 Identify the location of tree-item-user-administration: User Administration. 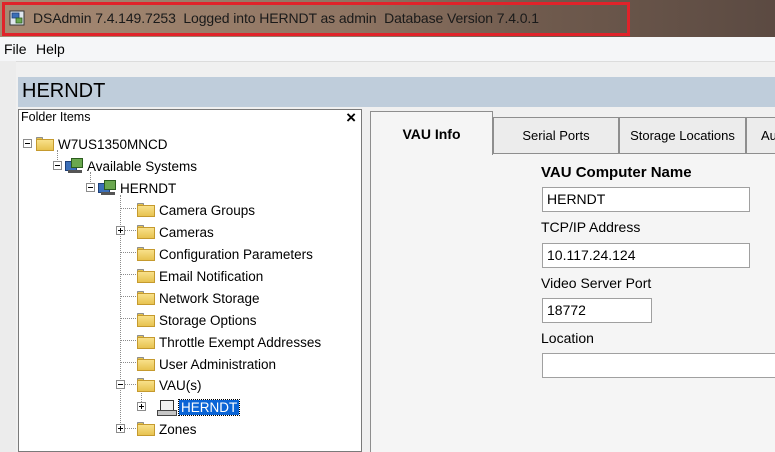
(206, 364).